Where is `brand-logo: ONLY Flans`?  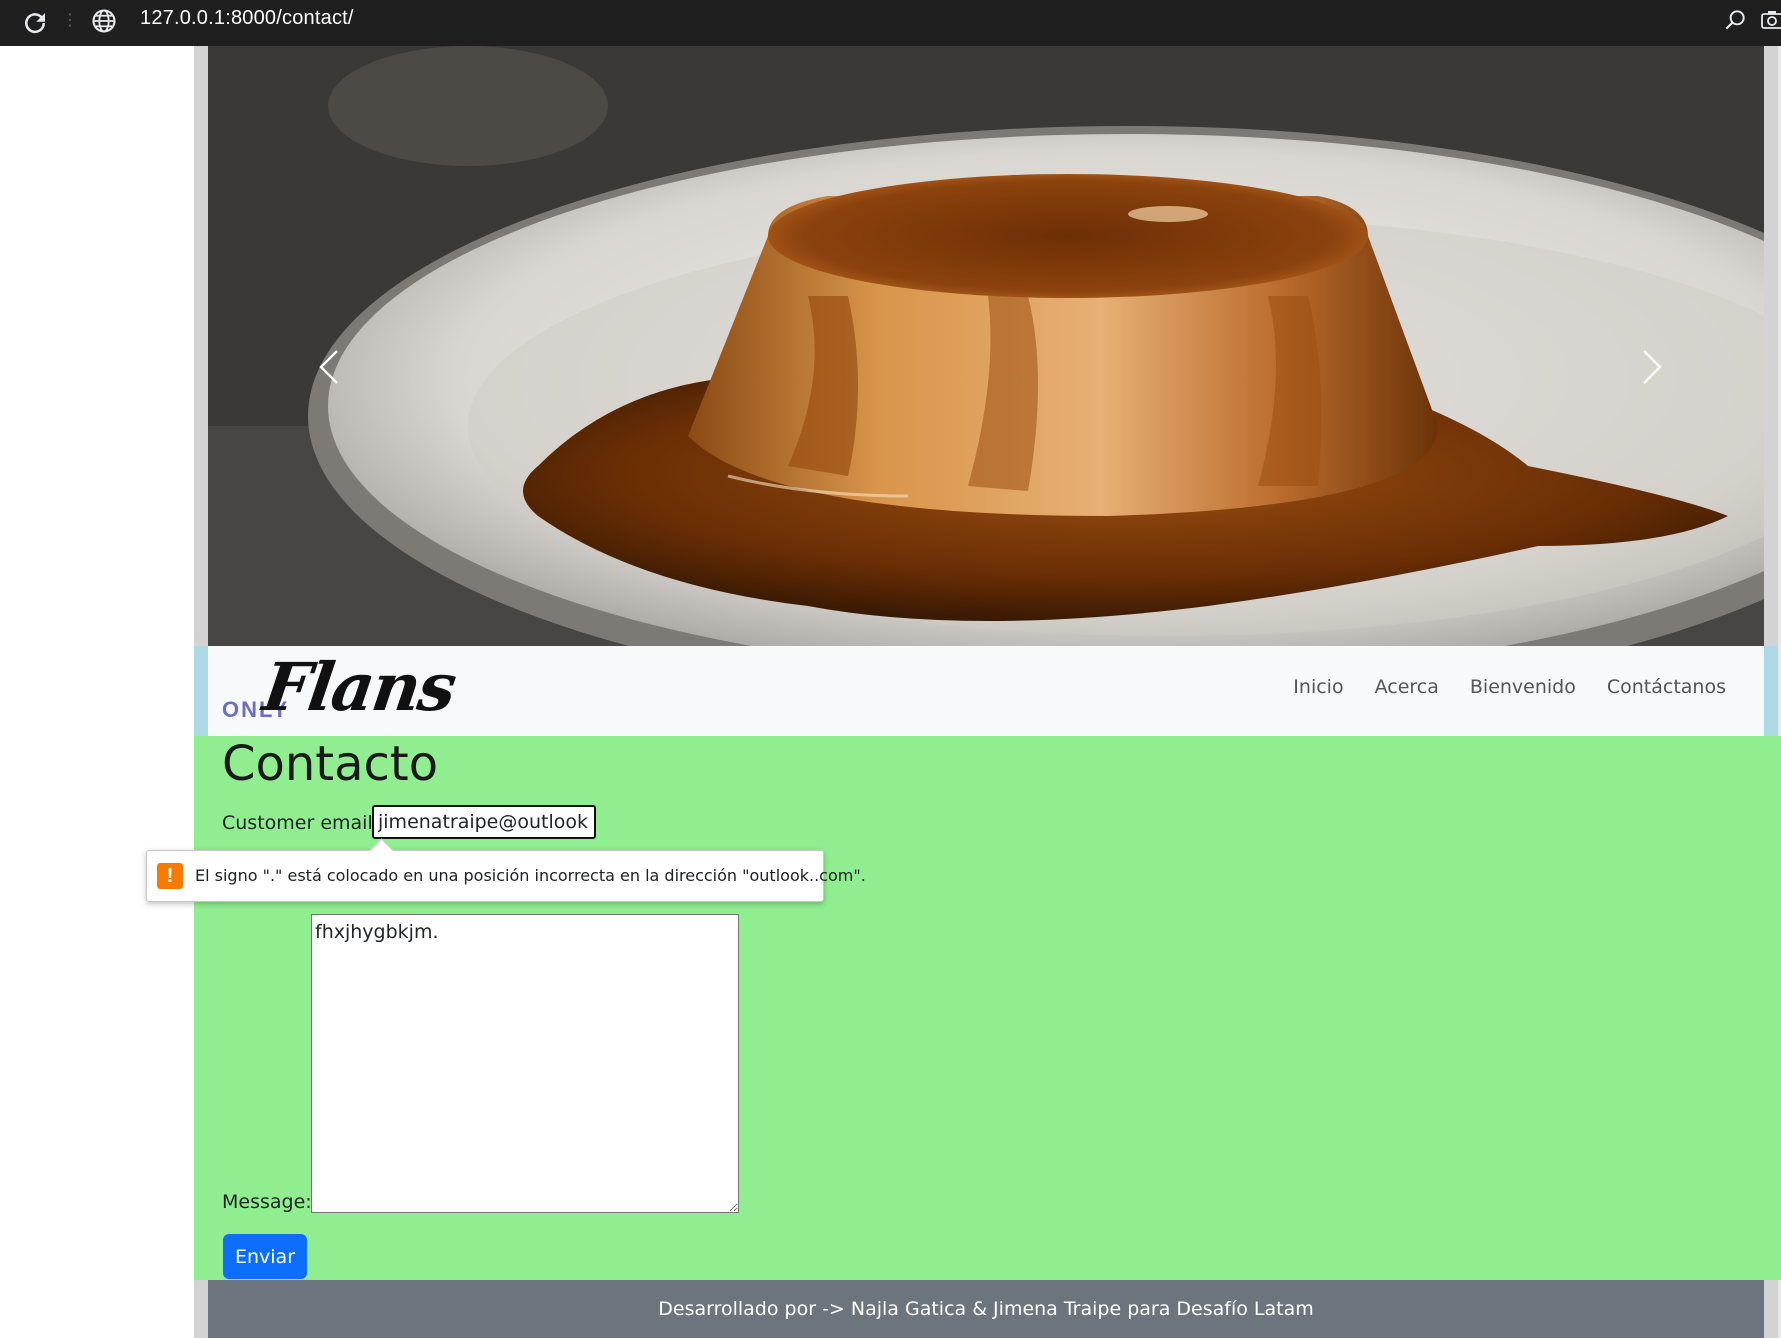 brand-logo: ONLY Flans is located at coordinates (340, 688).